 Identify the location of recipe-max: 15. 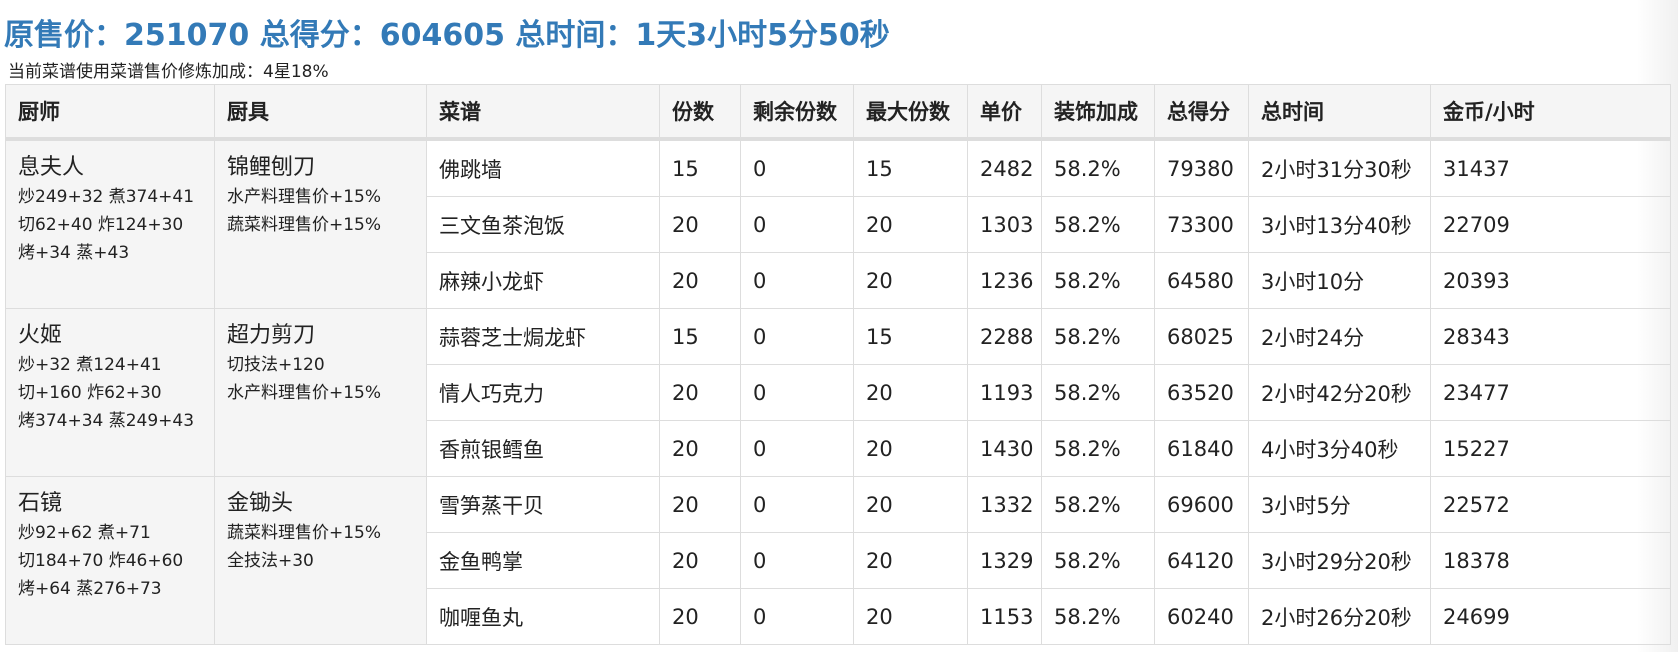
(910, 336).